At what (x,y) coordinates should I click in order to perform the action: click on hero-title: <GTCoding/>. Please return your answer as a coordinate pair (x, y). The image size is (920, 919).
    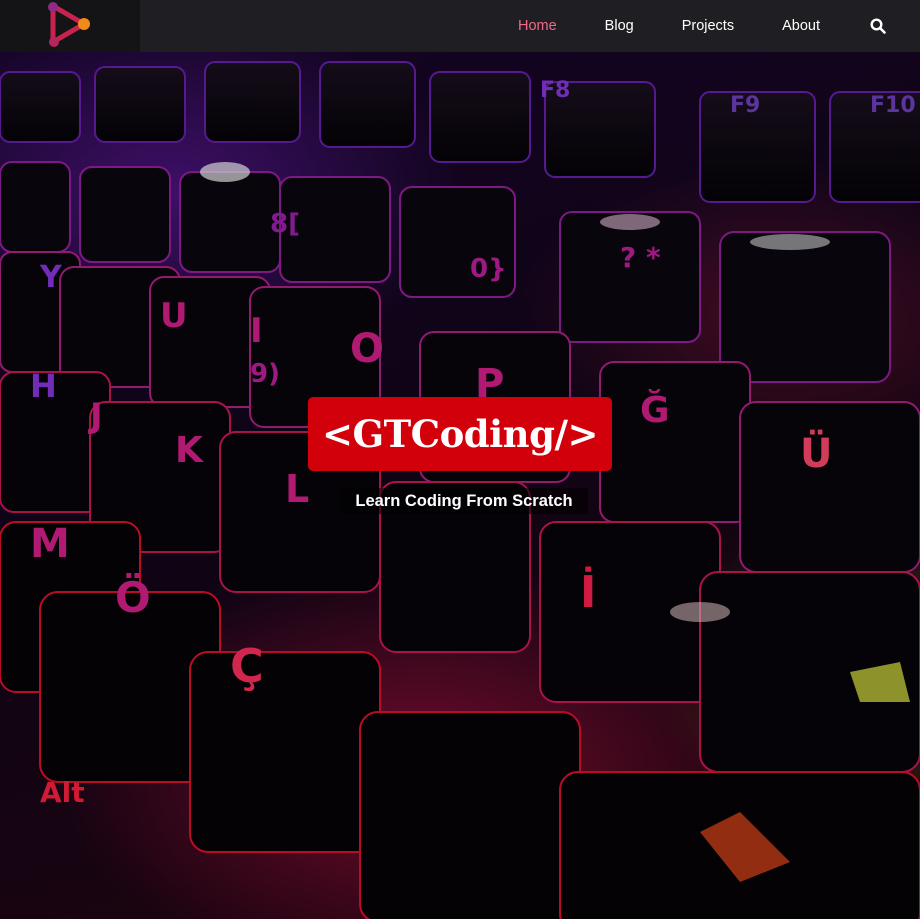
    Looking at the image, I should click on (460, 434).